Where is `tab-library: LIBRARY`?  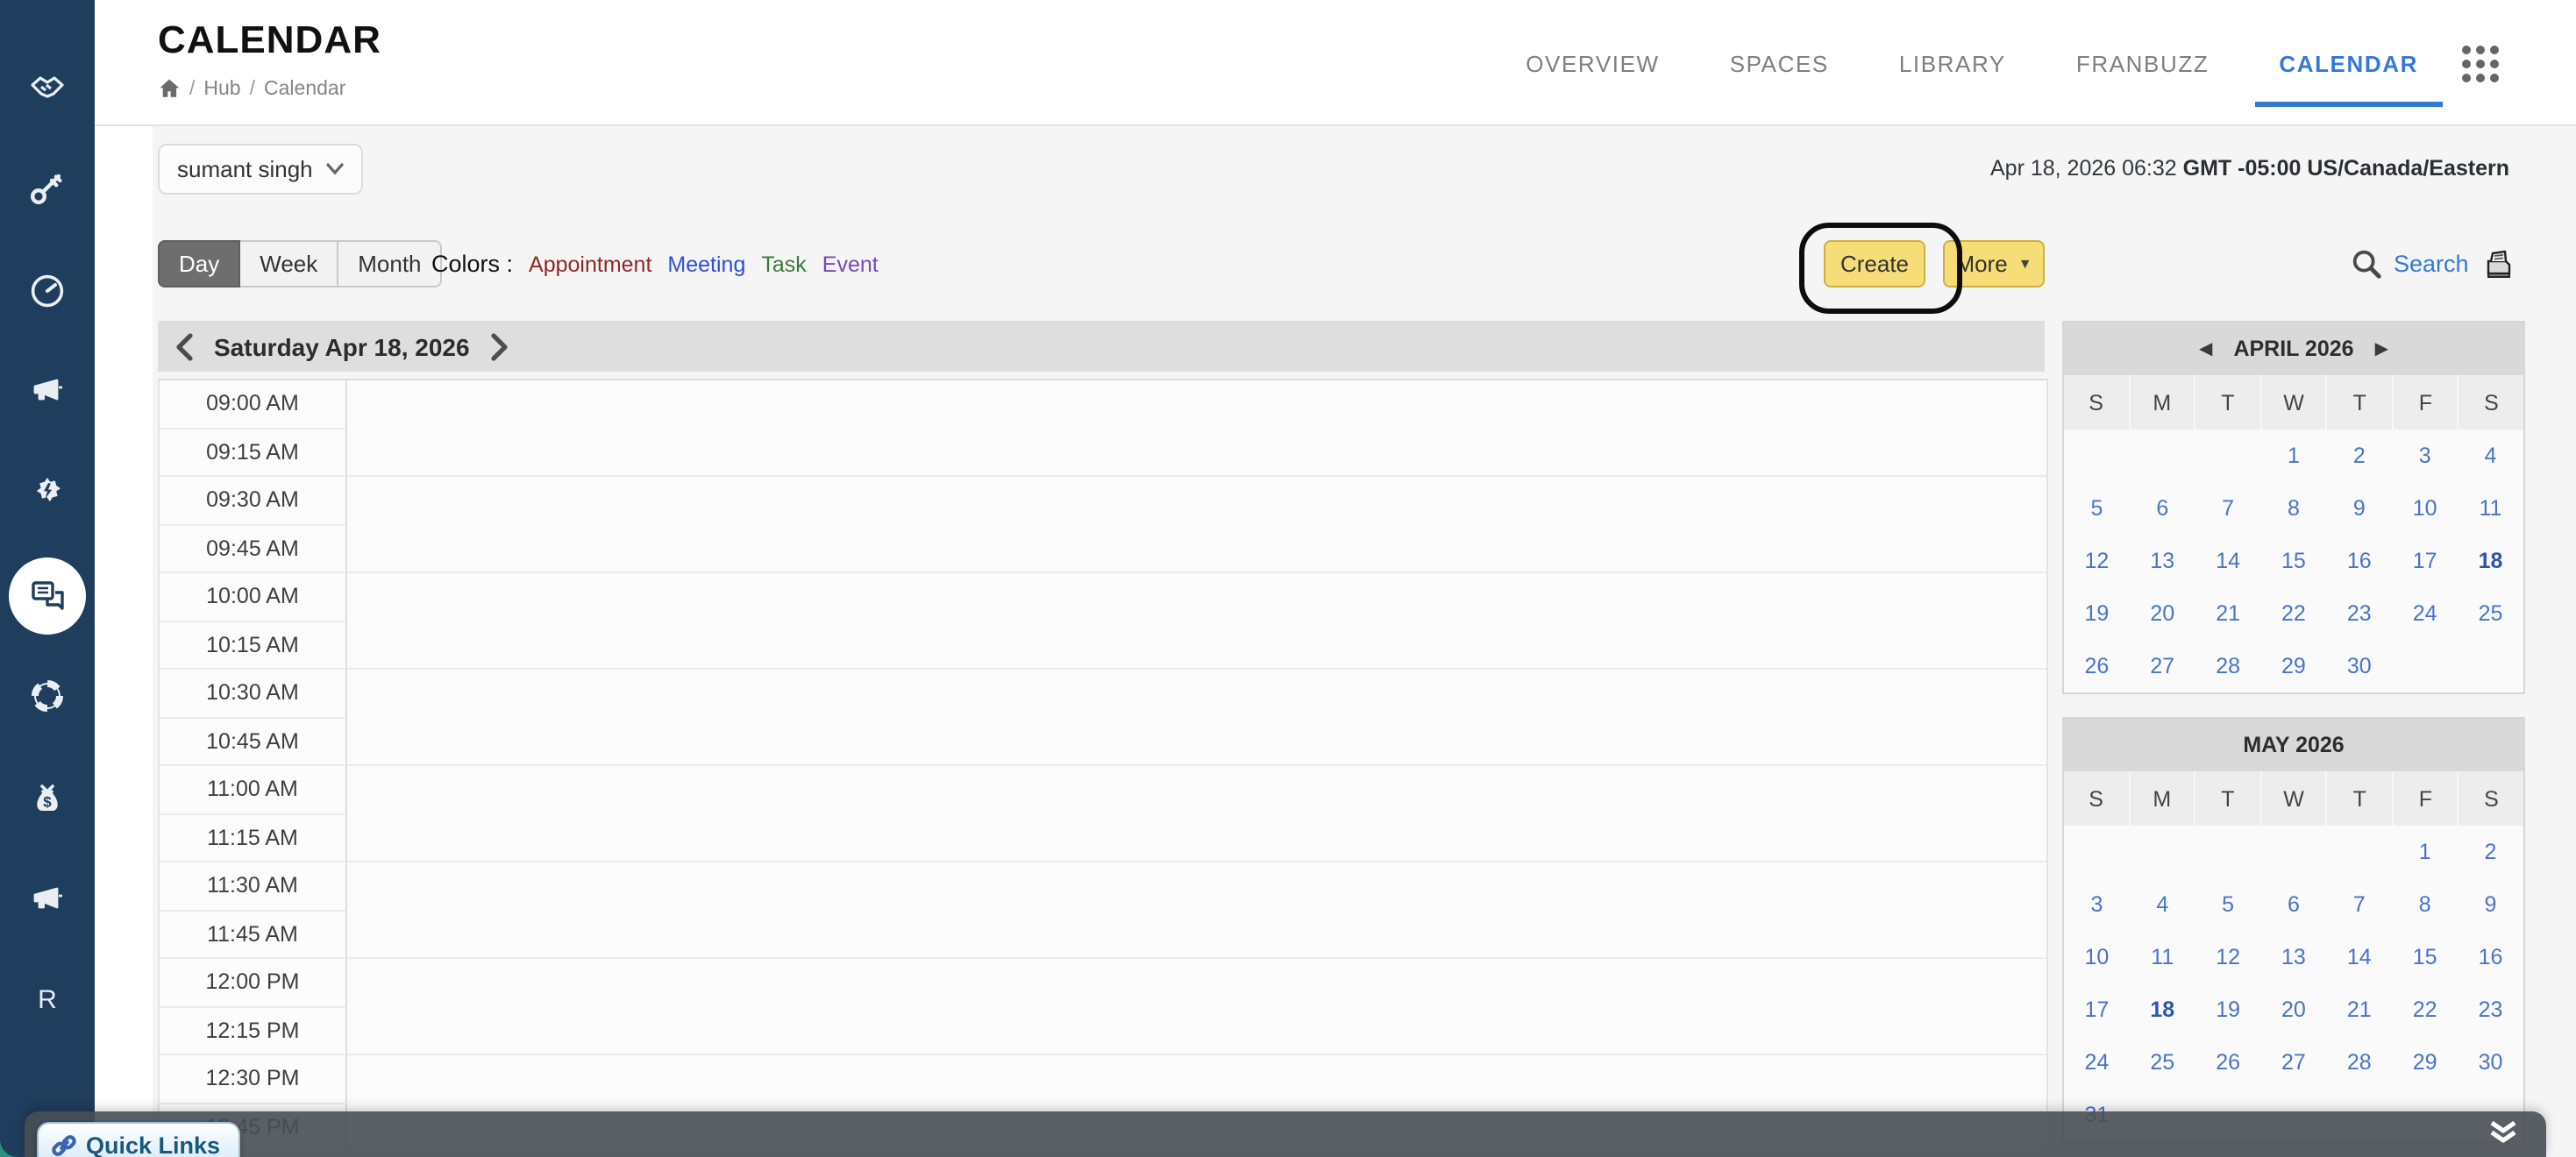
tab-library: LIBRARY is located at coordinates (1952, 63).